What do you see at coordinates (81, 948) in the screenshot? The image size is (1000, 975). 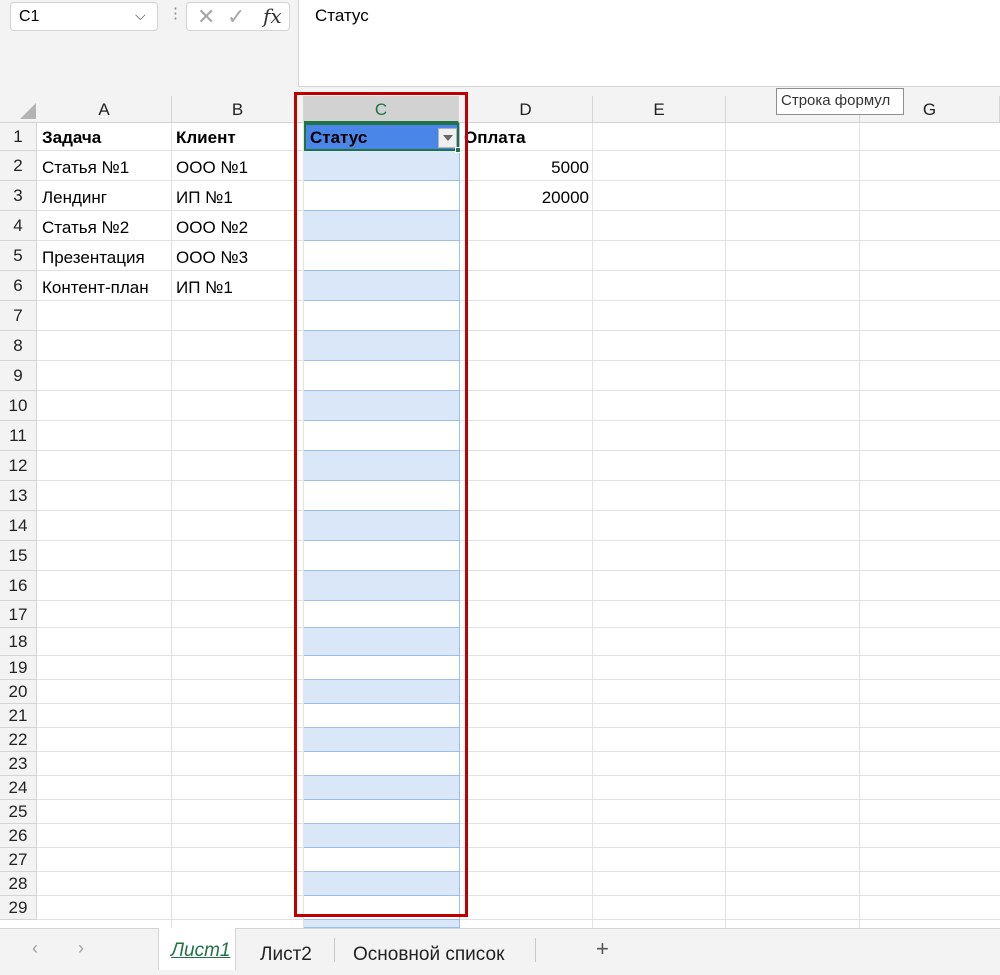 I see `chevron-right-icon: ›` at bounding box center [81, 948].